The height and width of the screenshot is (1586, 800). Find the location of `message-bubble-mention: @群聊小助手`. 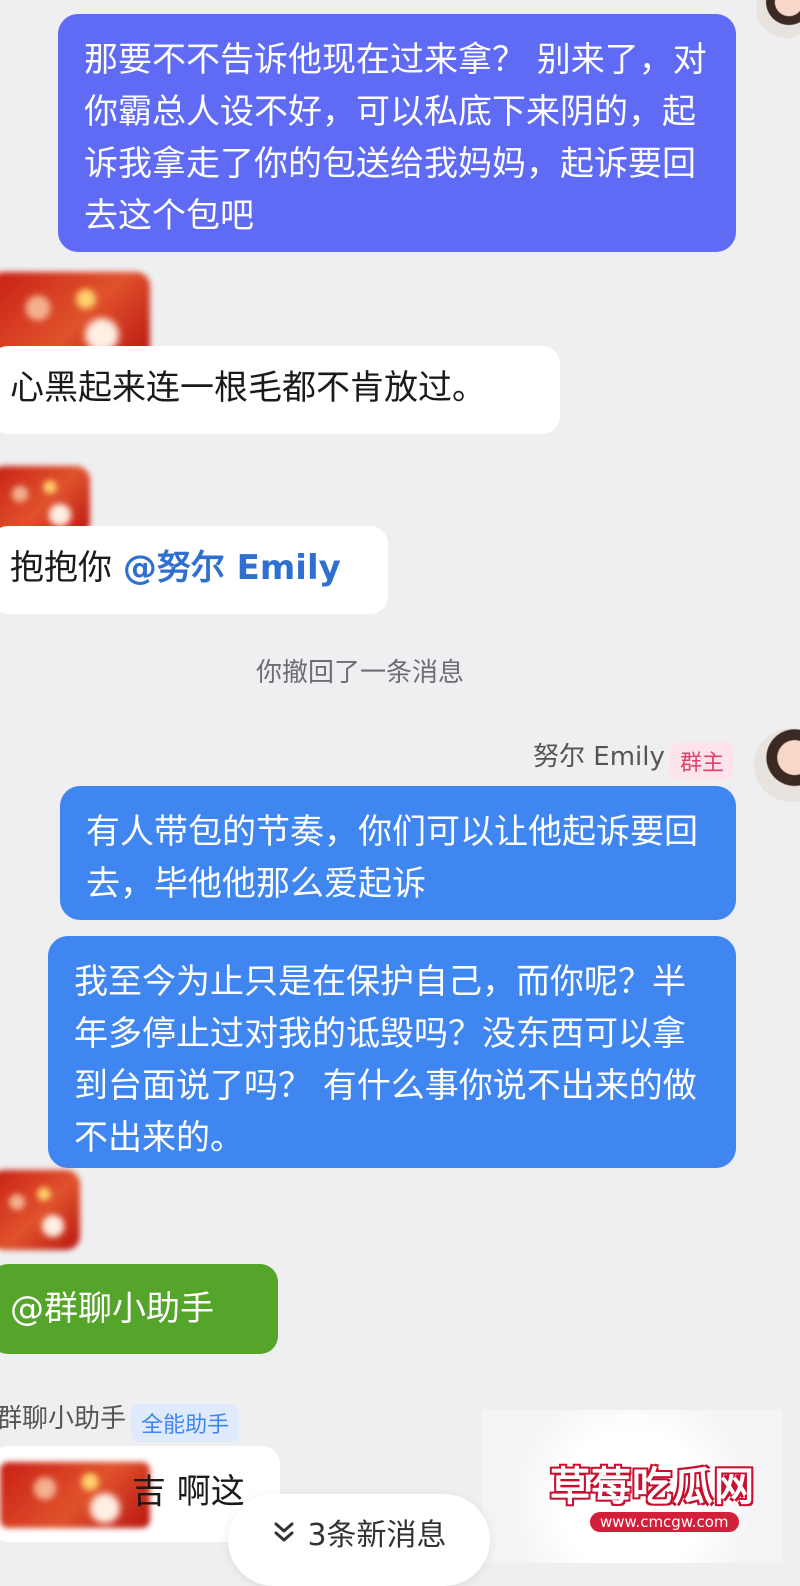

message-bubble-mention: @群聊小助手 is located at coordinates (139, 1309).